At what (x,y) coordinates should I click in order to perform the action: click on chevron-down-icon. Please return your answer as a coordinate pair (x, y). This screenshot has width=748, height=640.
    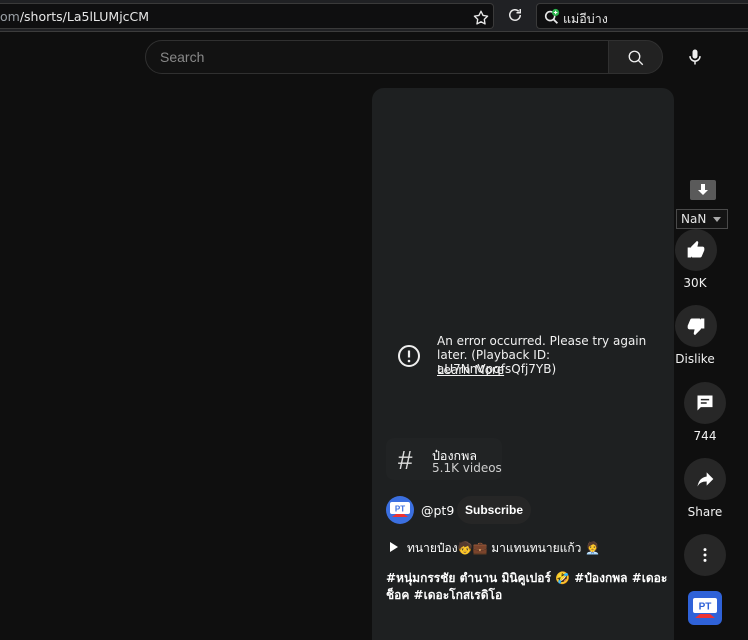
    Looking at the image, I should click on (717, 219).